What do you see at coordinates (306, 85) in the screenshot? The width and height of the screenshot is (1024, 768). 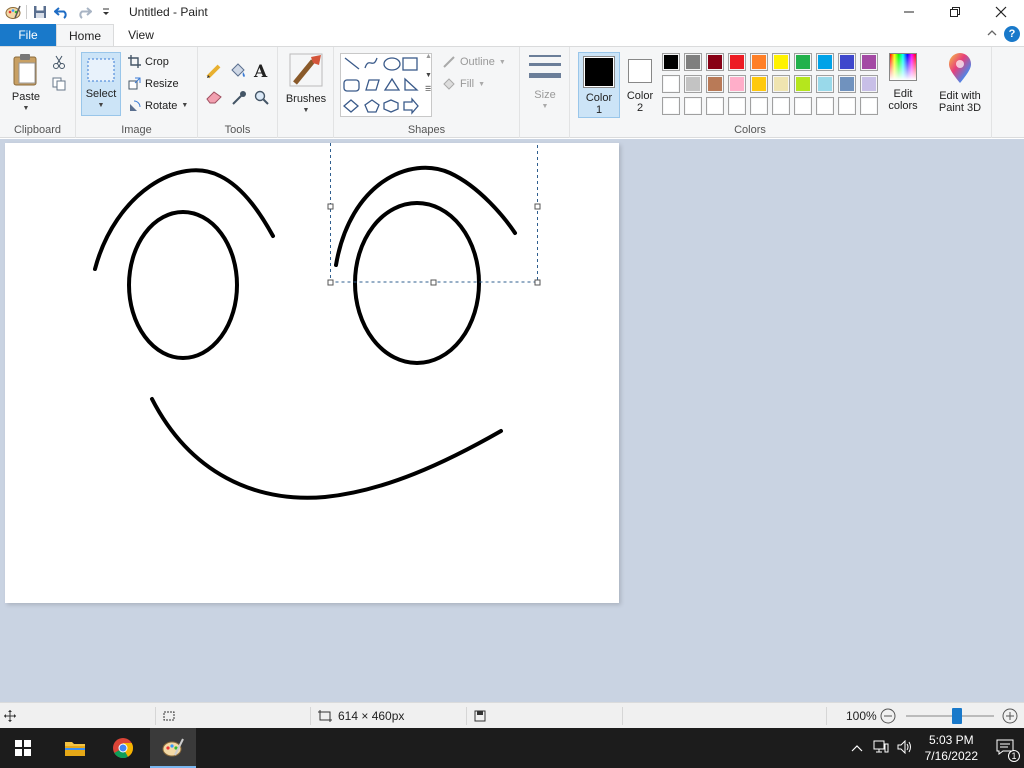 I see `brushes-button: Brushes ▼` at bounding box center [306, 85].